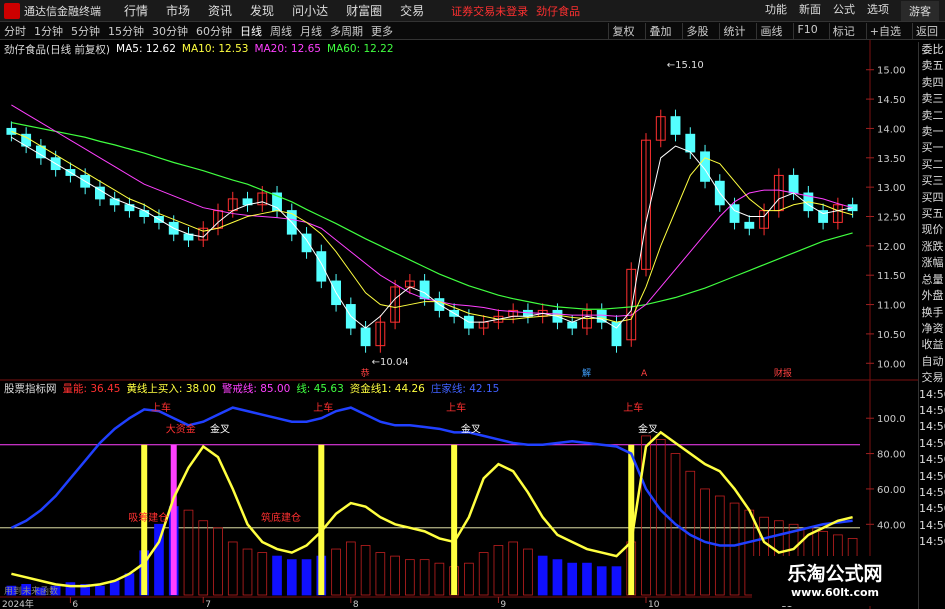  I want to click on menu-market: 市场, so click(178, 10).